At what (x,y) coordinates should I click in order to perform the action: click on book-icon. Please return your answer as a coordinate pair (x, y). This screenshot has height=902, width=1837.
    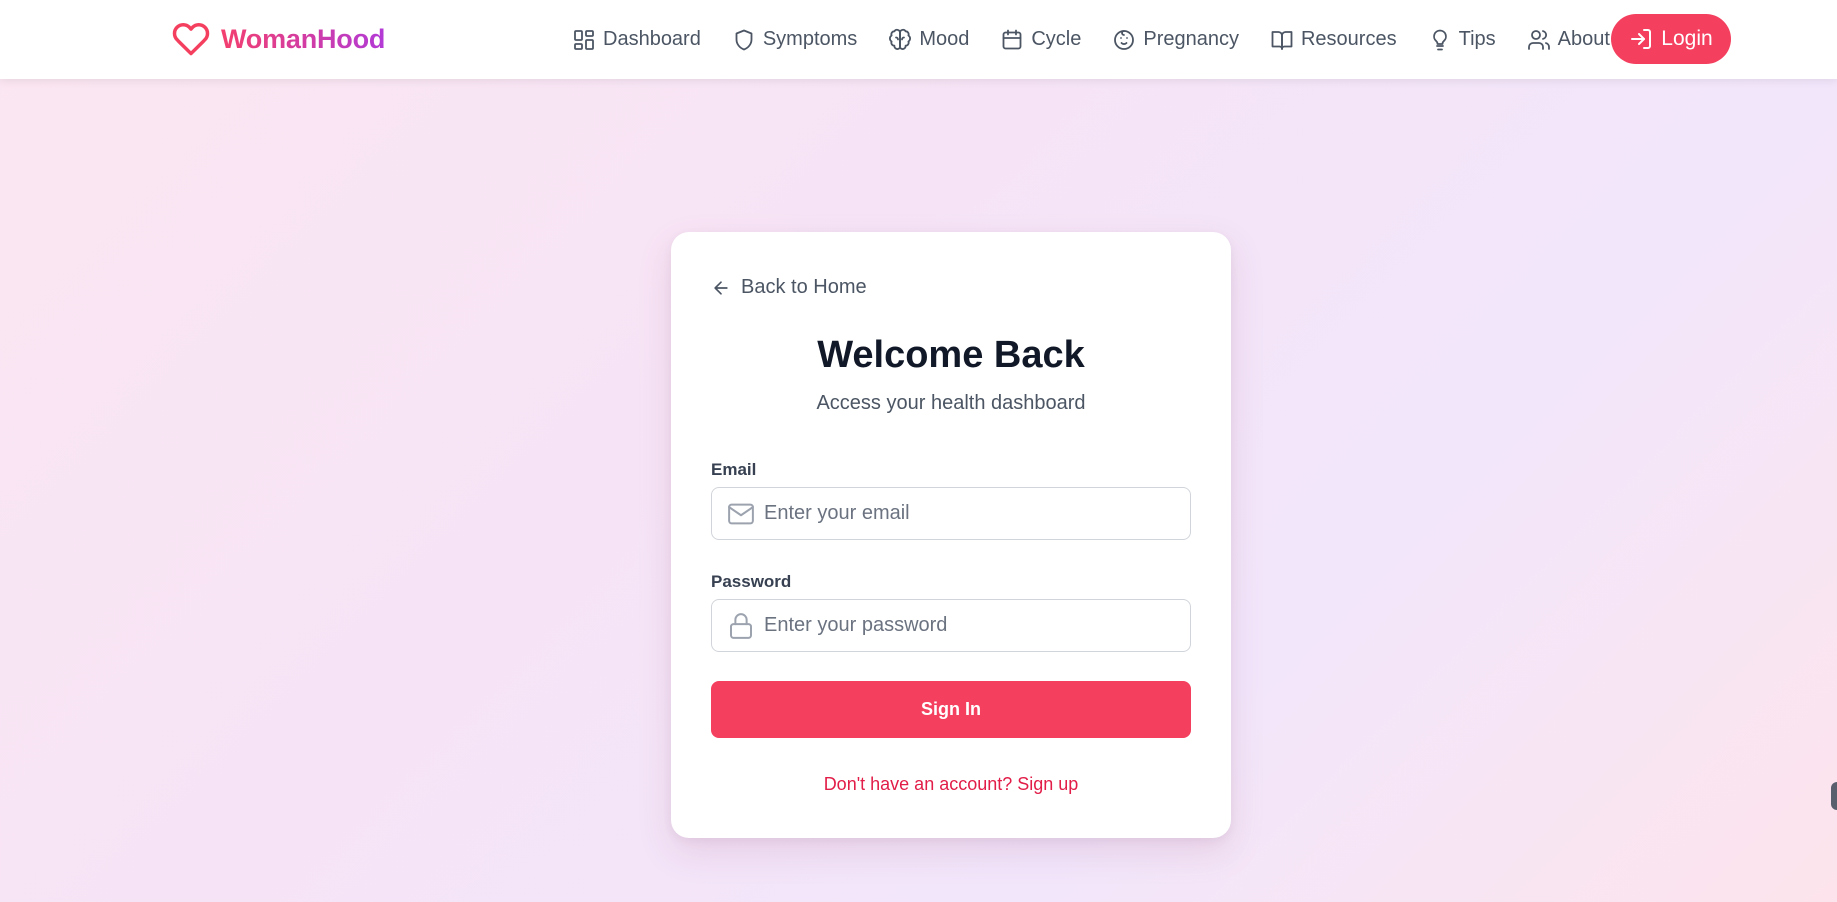
    Looking at the image, I should click on (1282, 40).